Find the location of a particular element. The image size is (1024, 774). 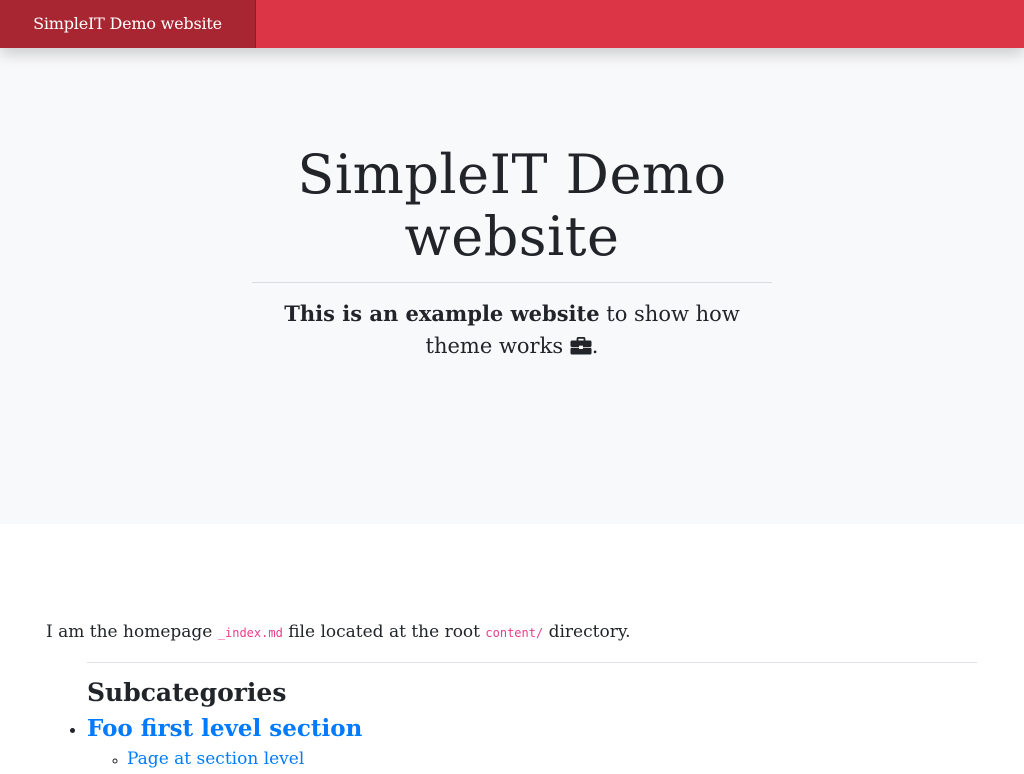

subcategories-heading: Subcategories is located at coordinates (187, 692).